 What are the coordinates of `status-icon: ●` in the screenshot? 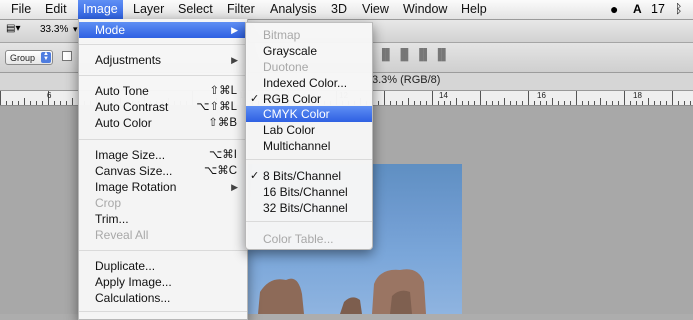 It's located at (614, 9).